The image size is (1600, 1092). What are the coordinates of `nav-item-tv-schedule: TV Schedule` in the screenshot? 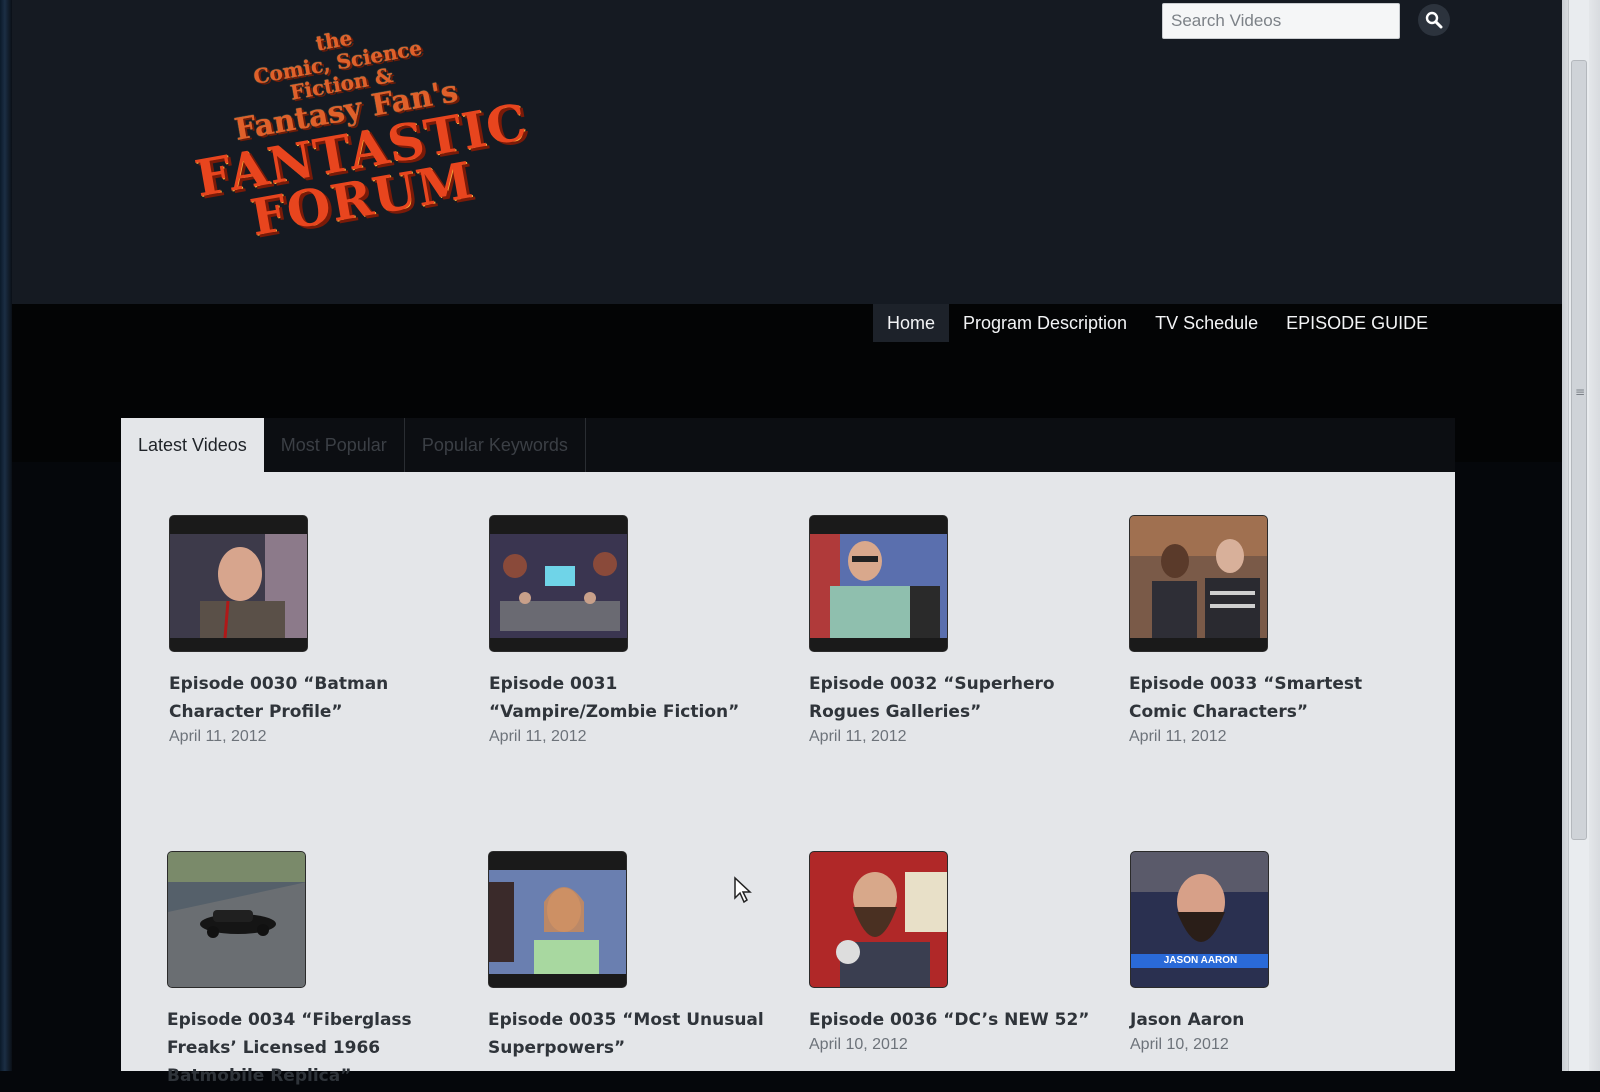 It's located at (1206, 323).